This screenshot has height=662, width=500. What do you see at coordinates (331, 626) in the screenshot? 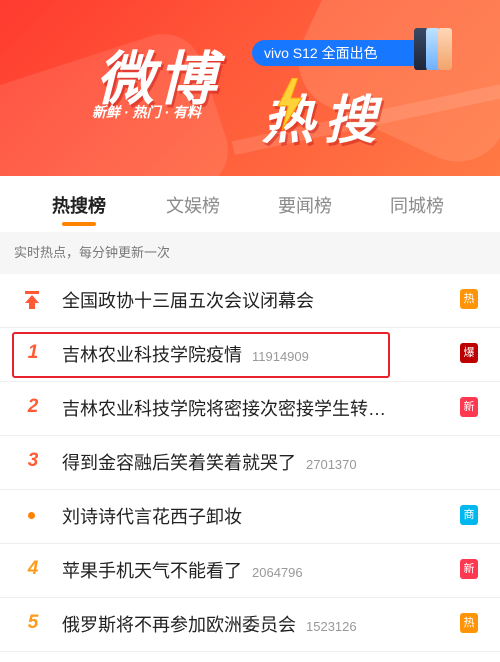
I see `item-count: 1523126` at bounding box center [331, 626].